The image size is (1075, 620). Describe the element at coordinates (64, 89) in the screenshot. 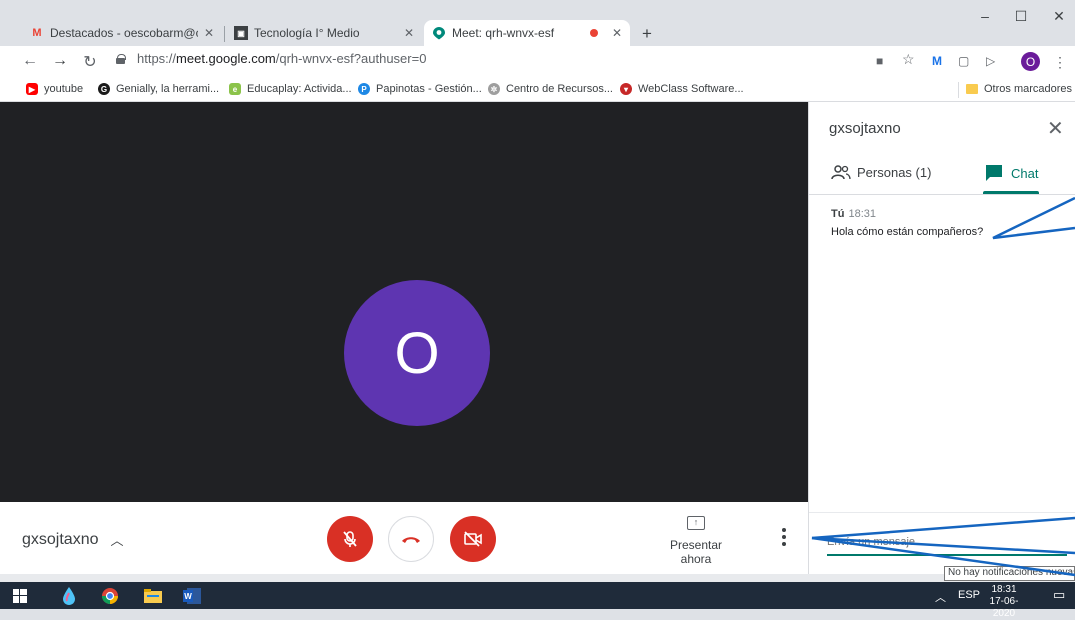

I see `bookmark-label: youtube` at that location.